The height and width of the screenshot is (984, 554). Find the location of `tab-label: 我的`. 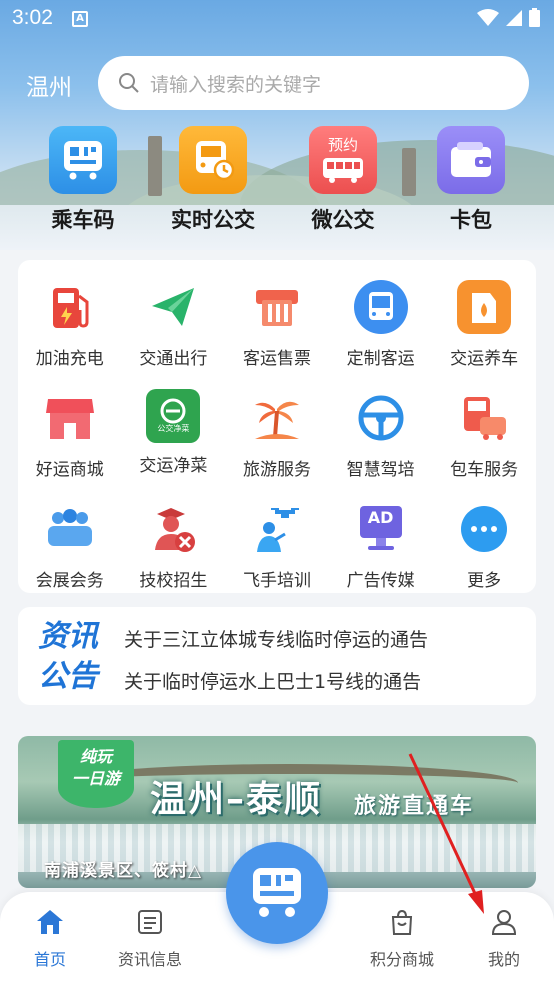

tab-label: 我的 is located at coordinates (503, 959).